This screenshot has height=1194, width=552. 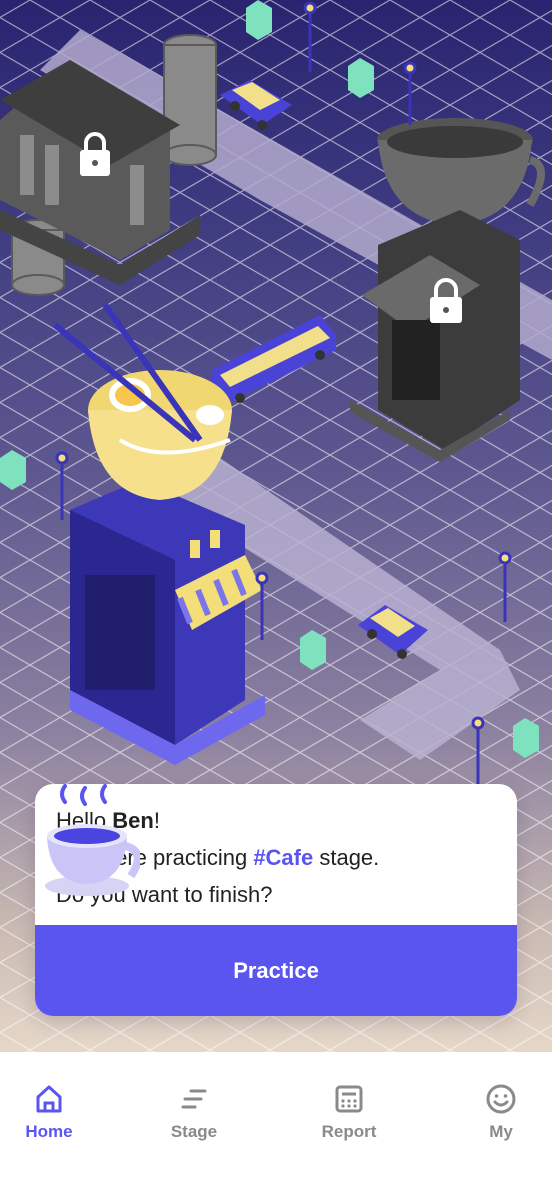 What do you see at coordinates (276, 970) in the screenshot?
I see `practice-button: Practice` at bounding box center [276, 970].